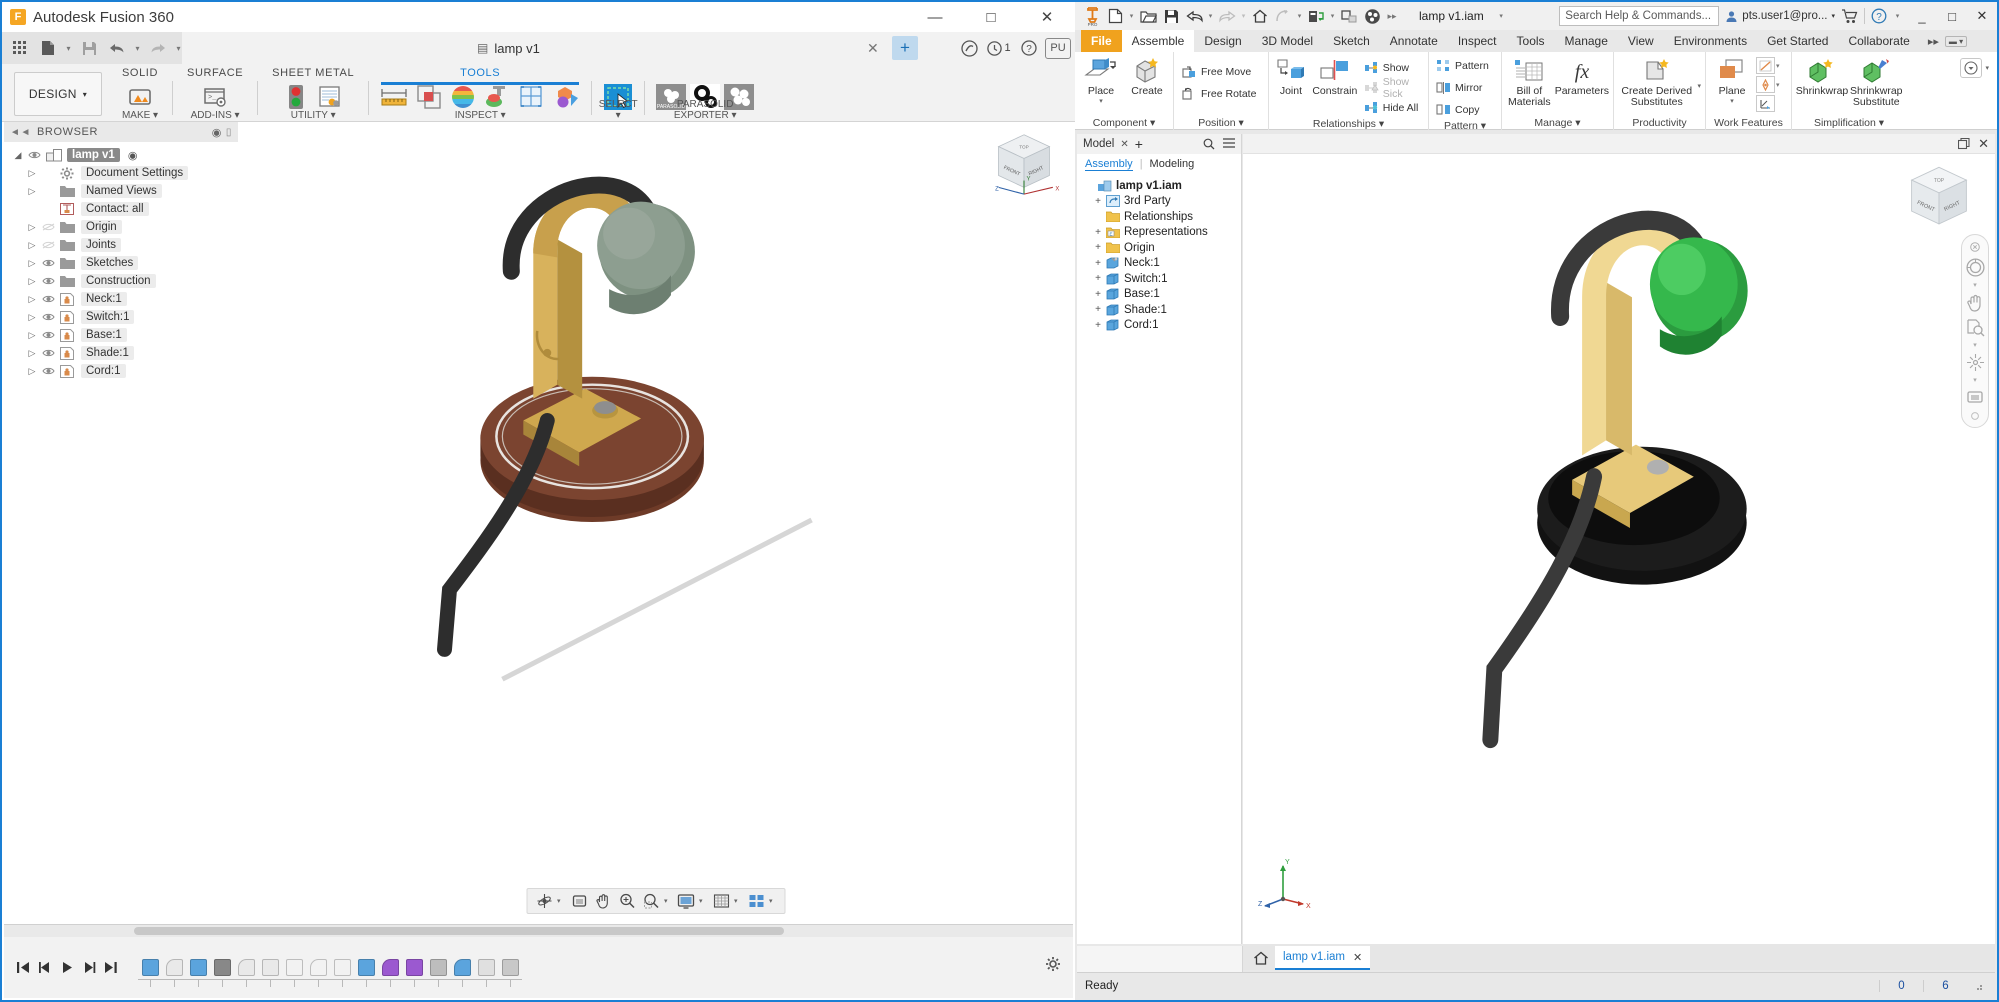 Image resolution: width=1999 pixels, height=1002 pixels. I want to click on work-point-icon, so click(1765, 84).